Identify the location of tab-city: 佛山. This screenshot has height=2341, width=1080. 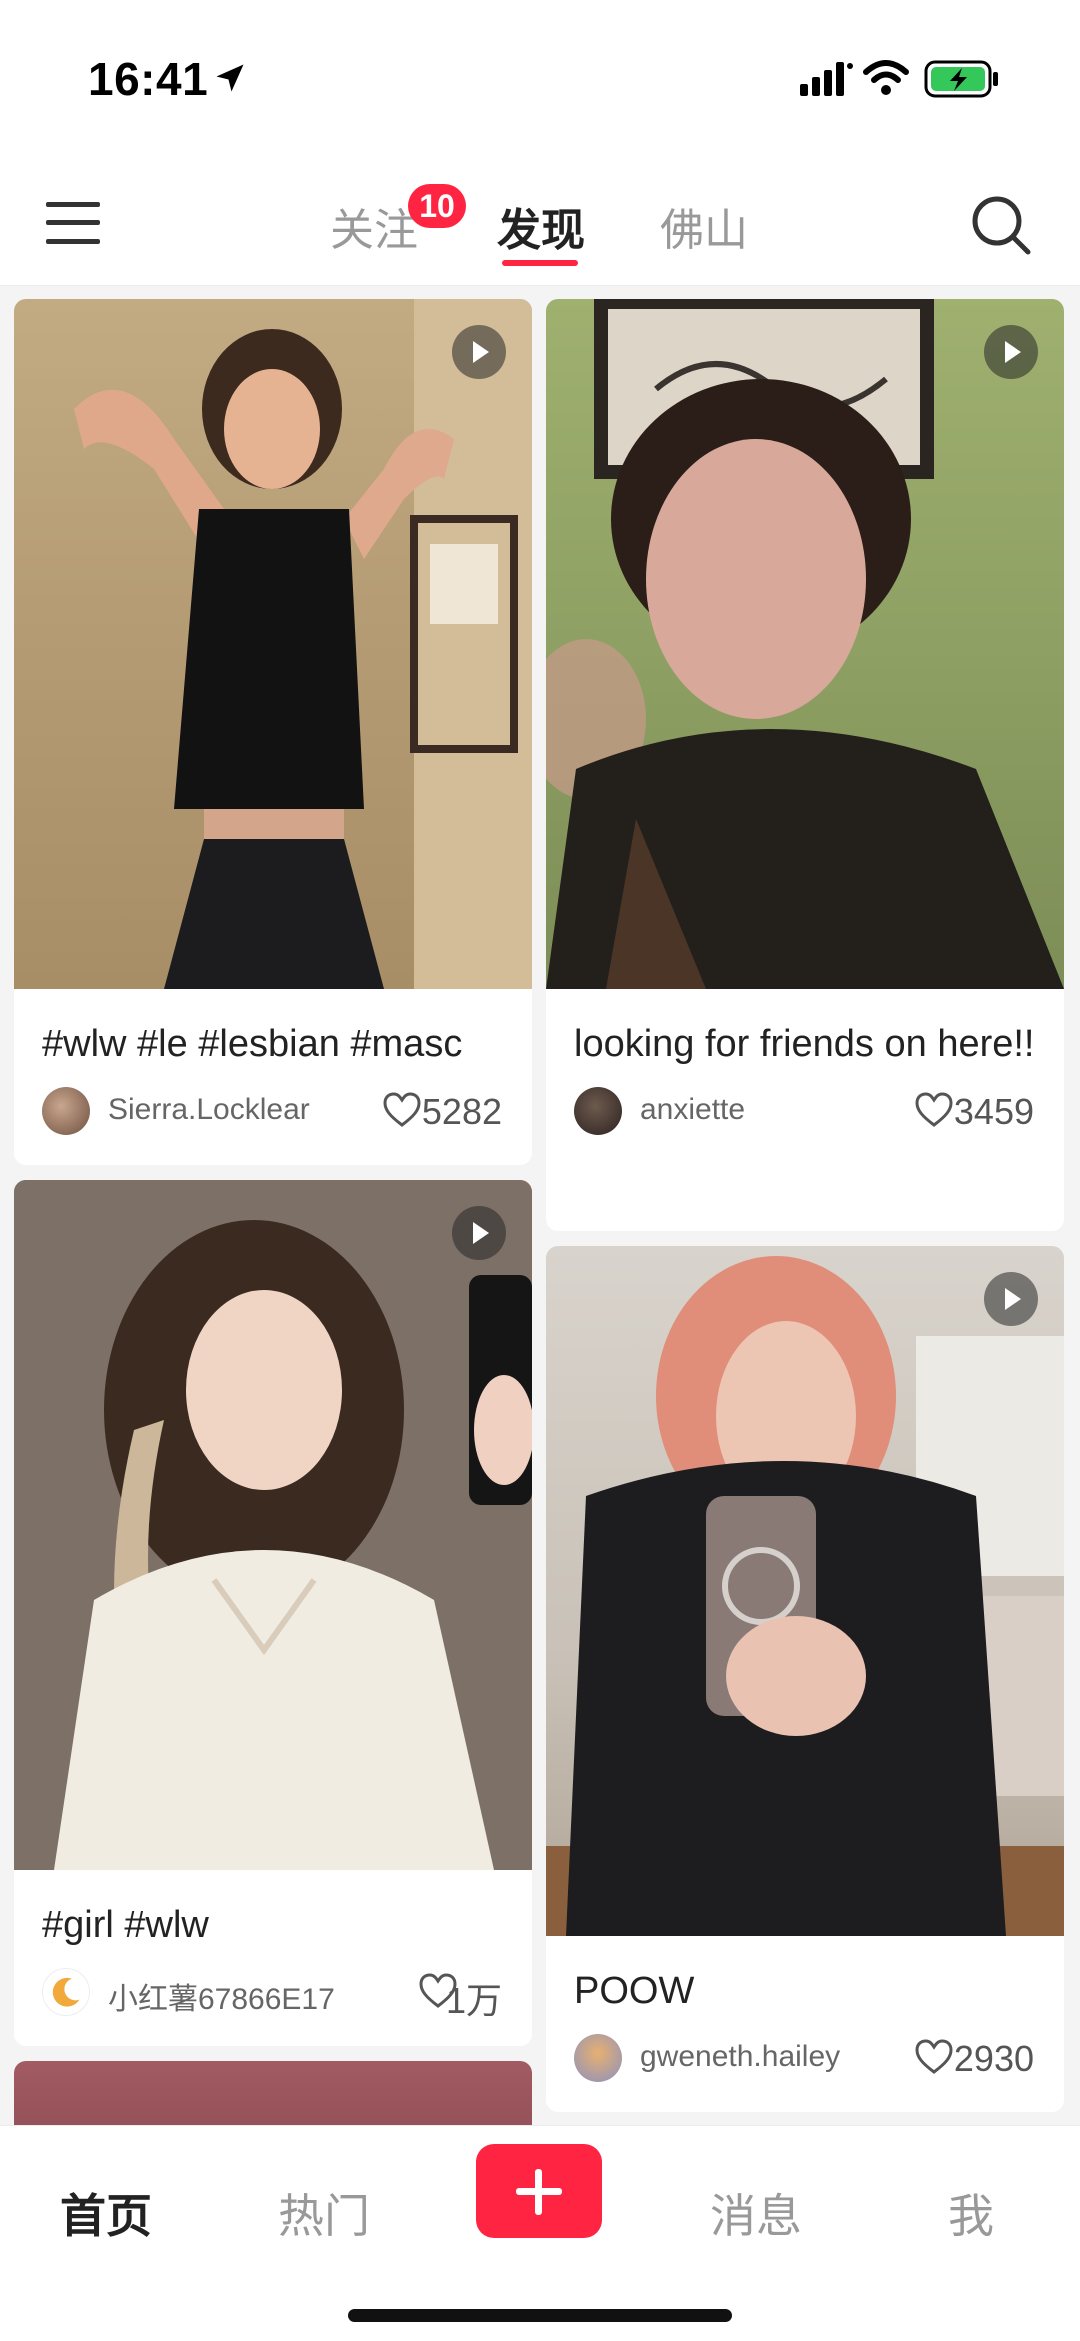
(704, 226).